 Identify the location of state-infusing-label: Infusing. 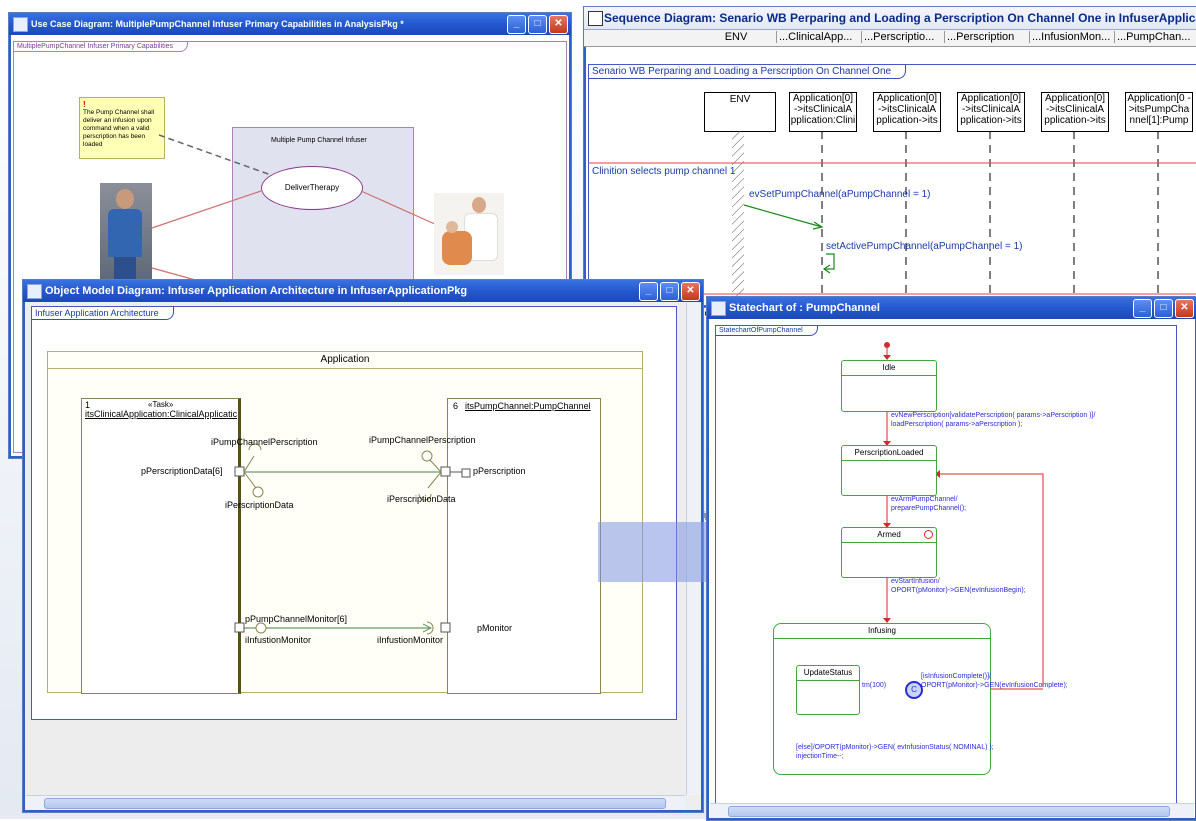
(882, 631).